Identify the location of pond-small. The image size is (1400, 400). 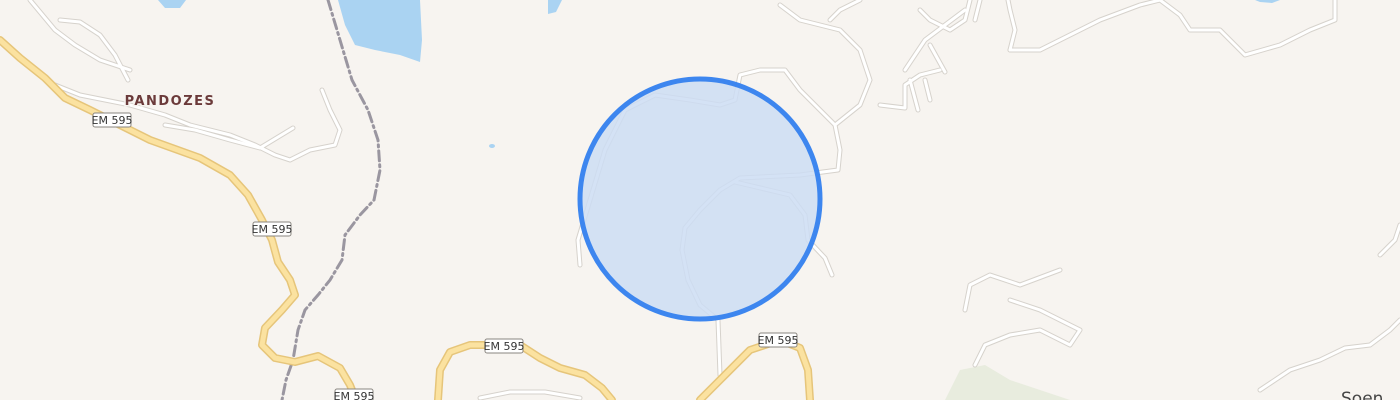
(555, 7).